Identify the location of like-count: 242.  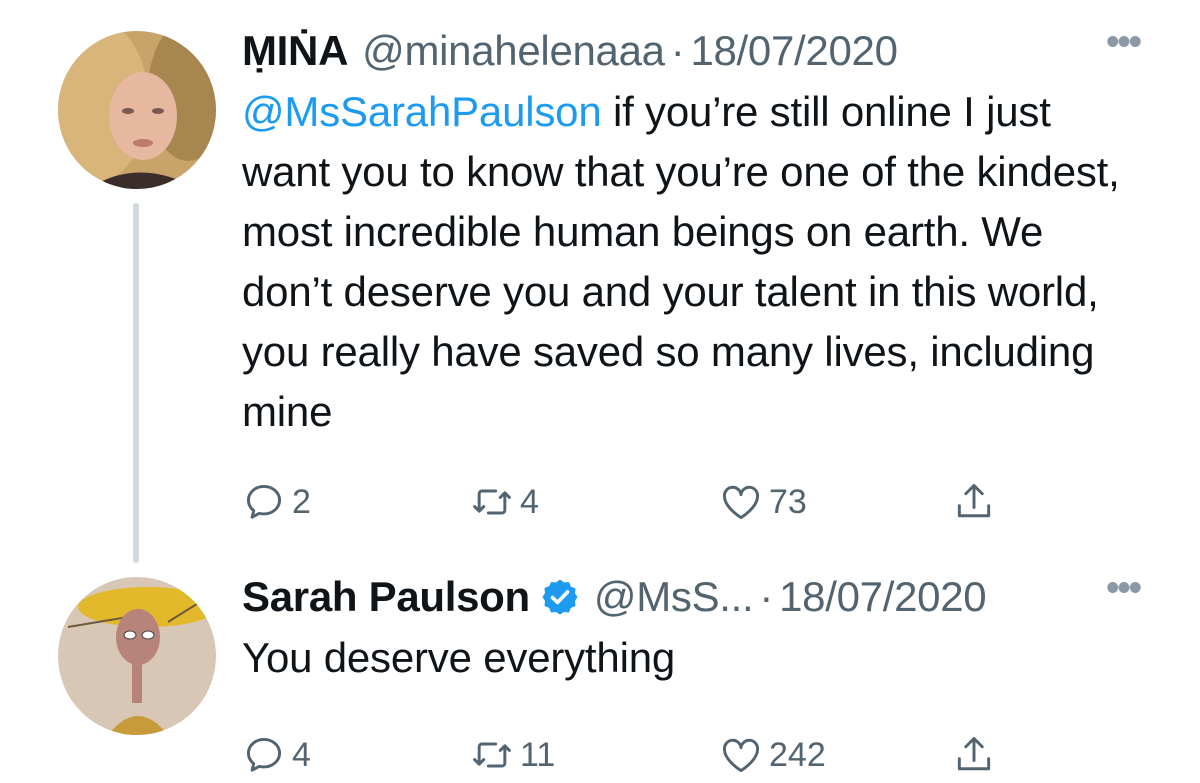
(797, 754).